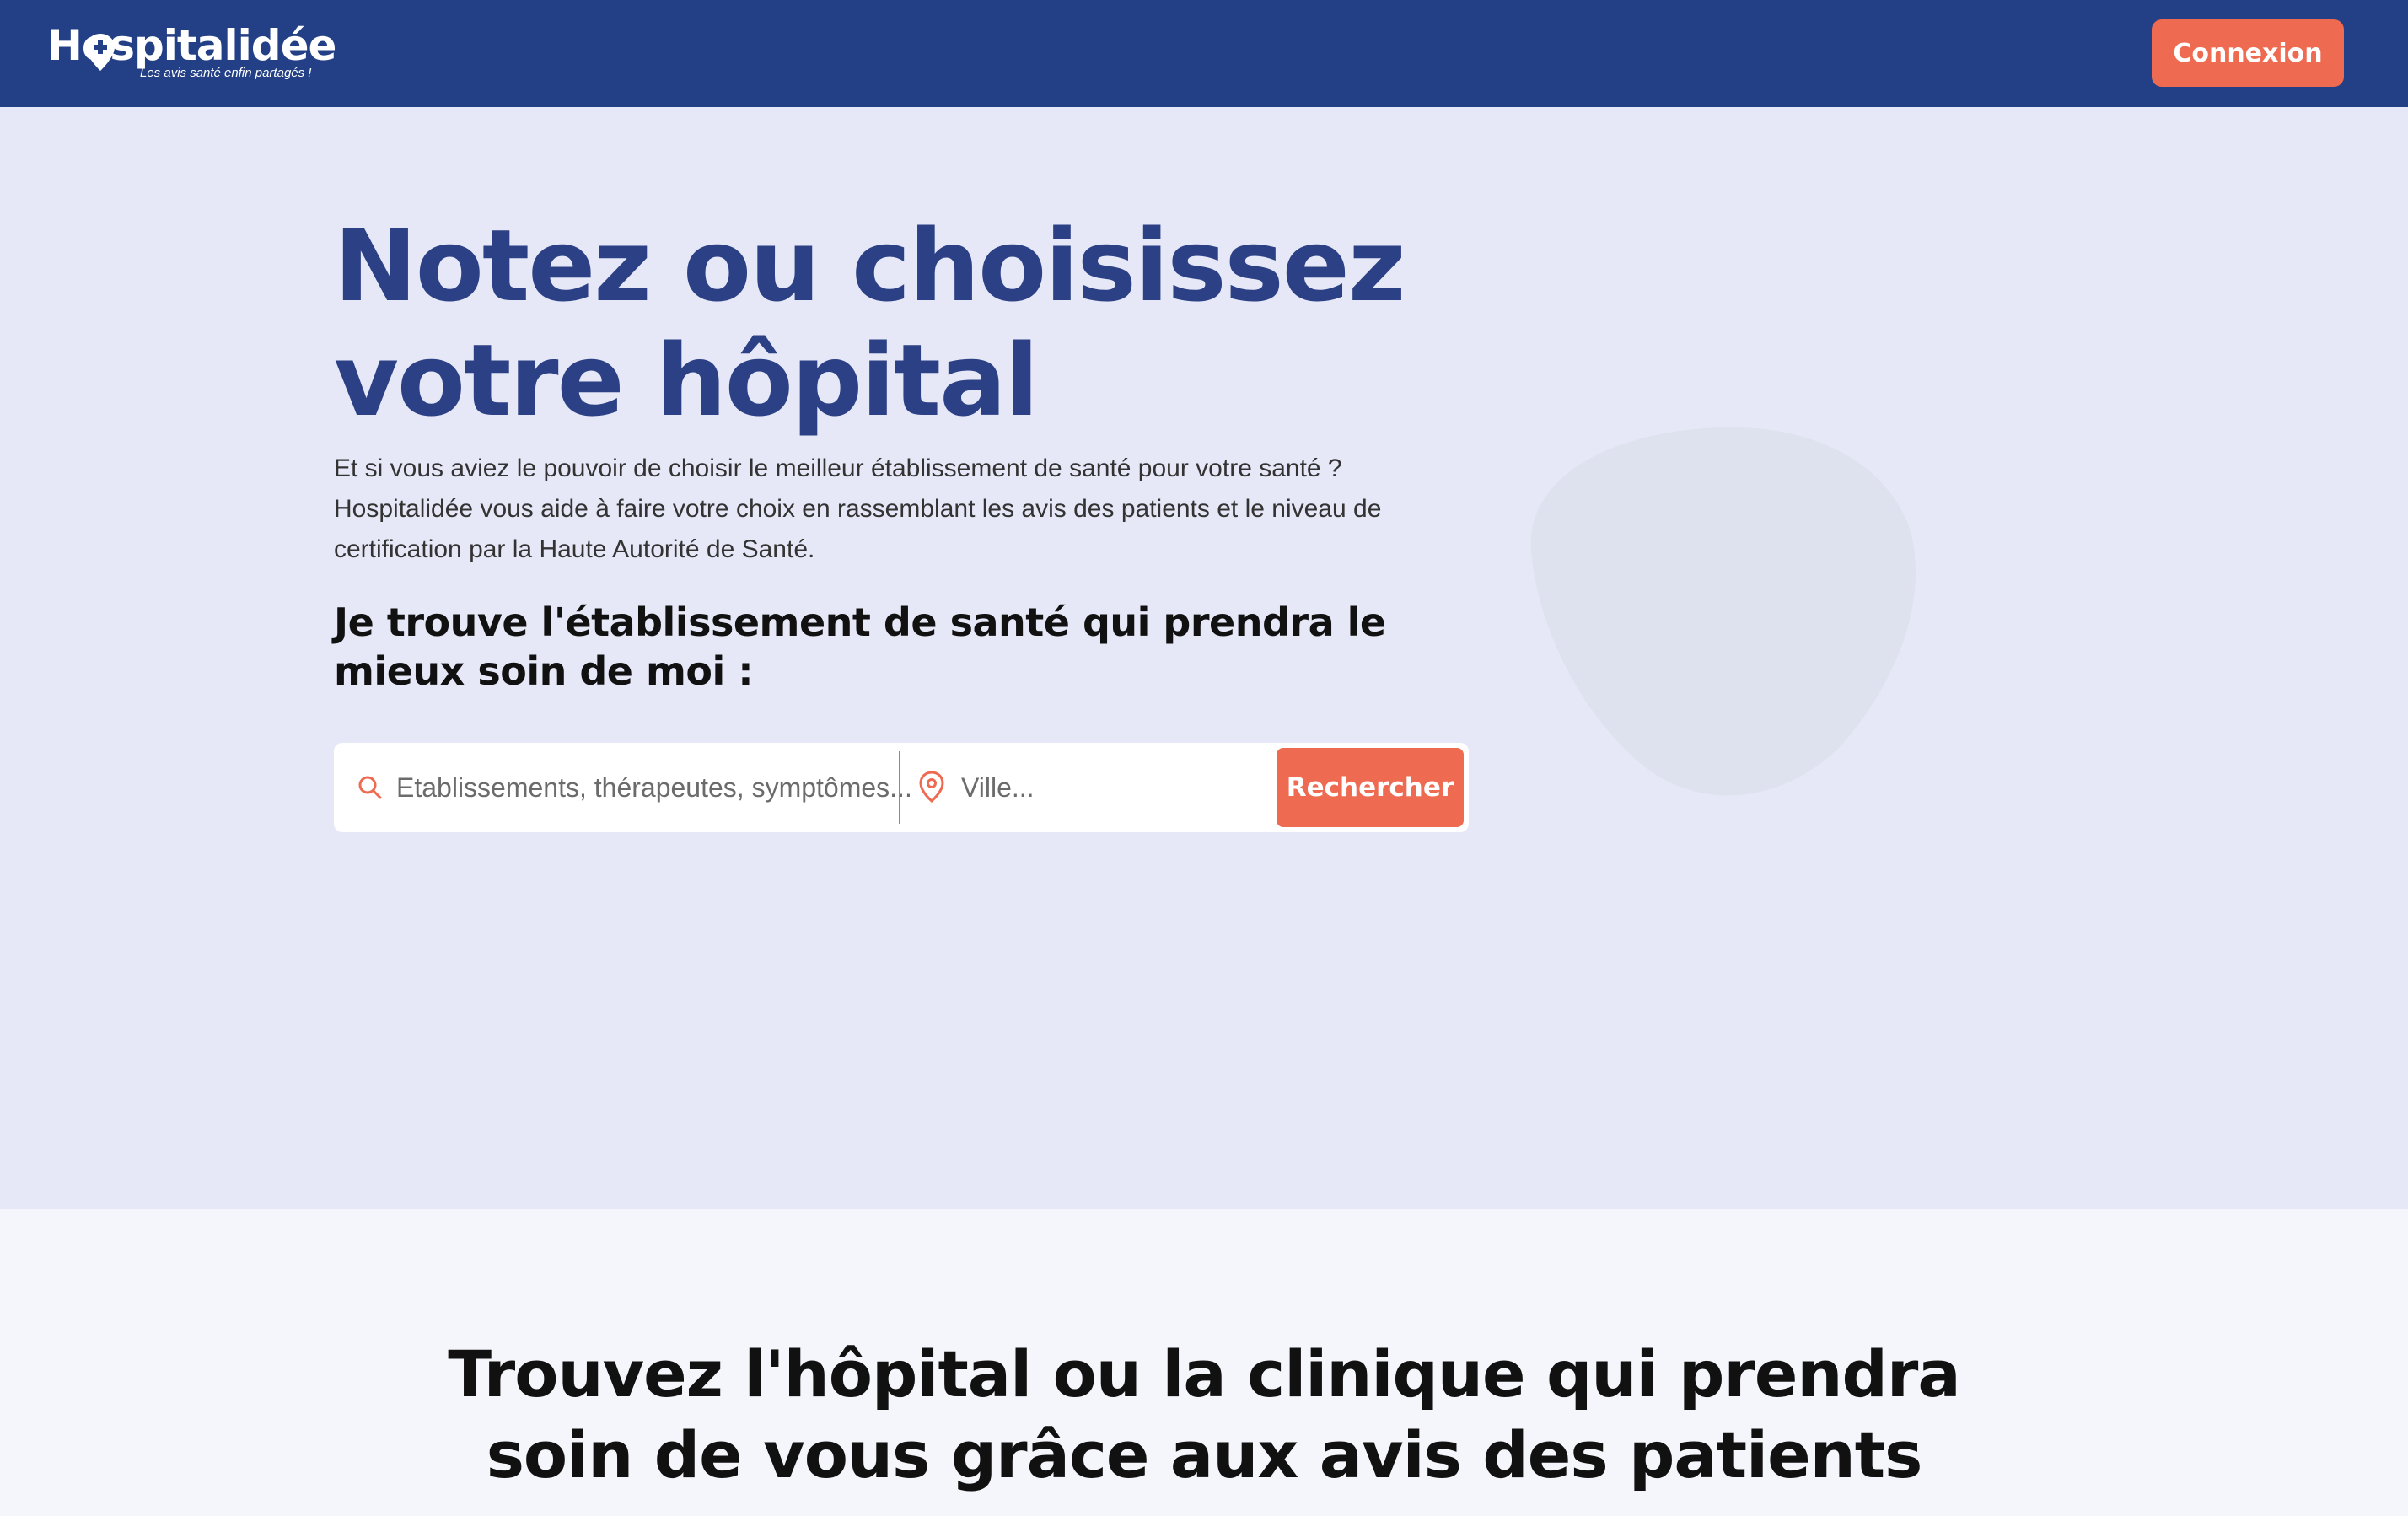 This screenshot has width=2408, height=1516. Describe the element at coordinates (370, 787) in the screenshot. I see `search-icon` at that location.